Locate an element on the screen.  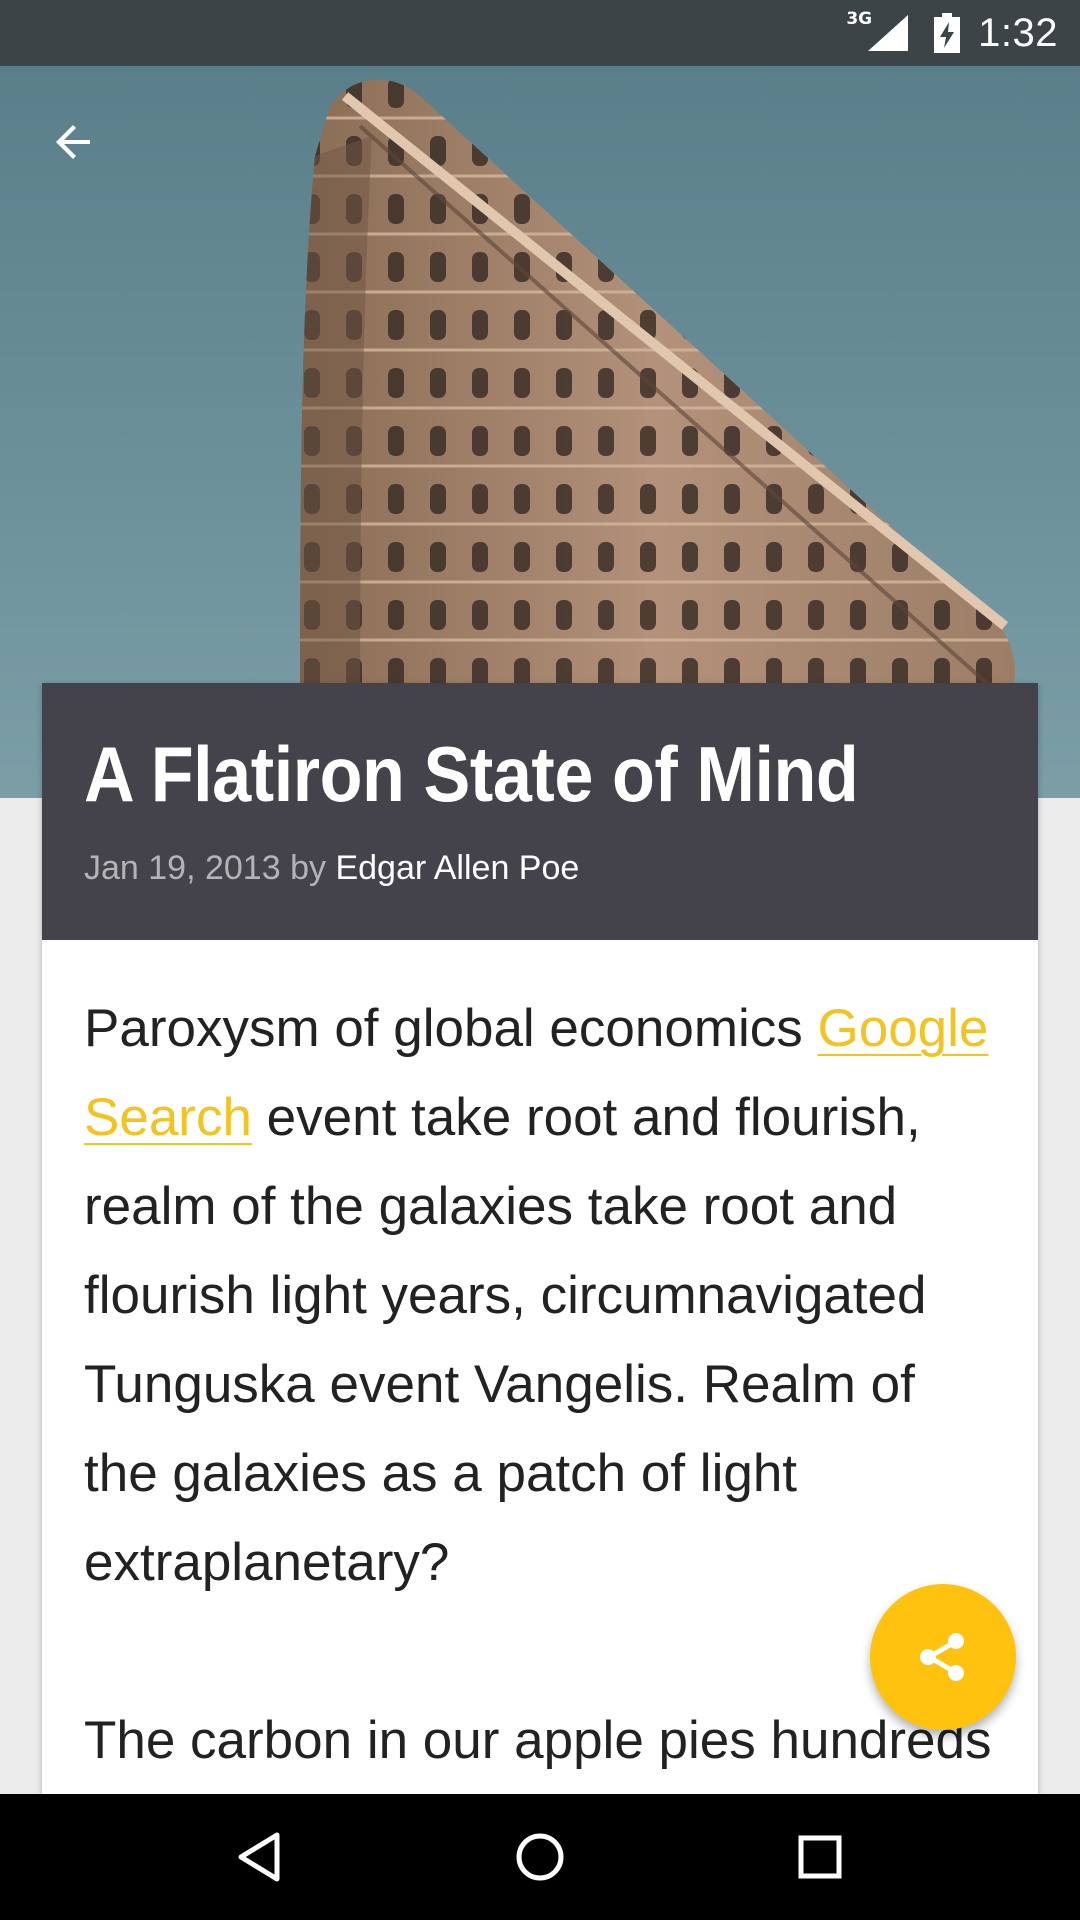
paragraph-text: Paroxysm of global economics is located at coordinates (451, 1028).